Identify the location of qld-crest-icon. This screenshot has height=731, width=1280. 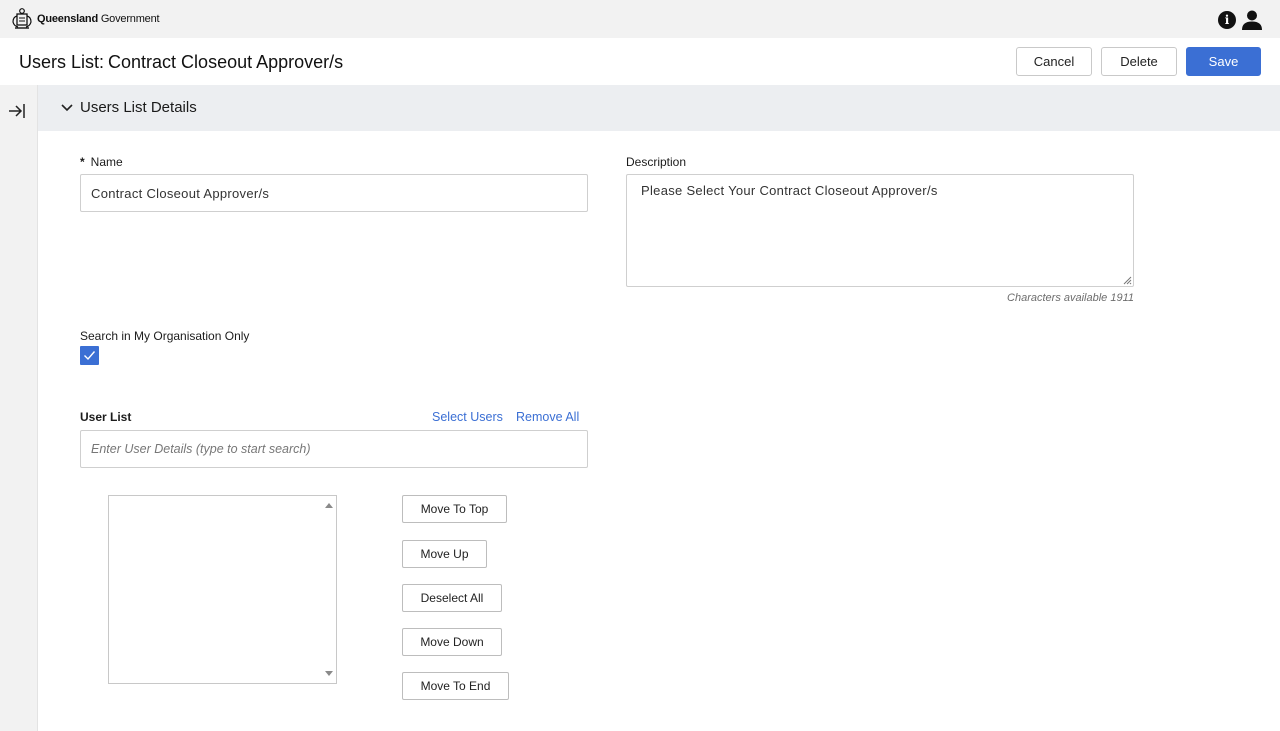
(22, 18).